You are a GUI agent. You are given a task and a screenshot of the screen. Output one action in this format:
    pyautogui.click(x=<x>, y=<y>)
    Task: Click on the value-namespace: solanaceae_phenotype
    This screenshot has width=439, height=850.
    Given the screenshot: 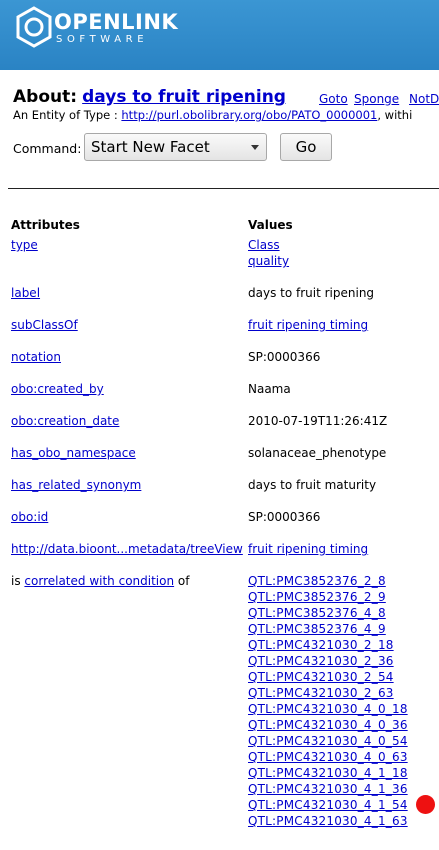 What is the action you would take?
    pyautogui.click(x=317, y=453)
    